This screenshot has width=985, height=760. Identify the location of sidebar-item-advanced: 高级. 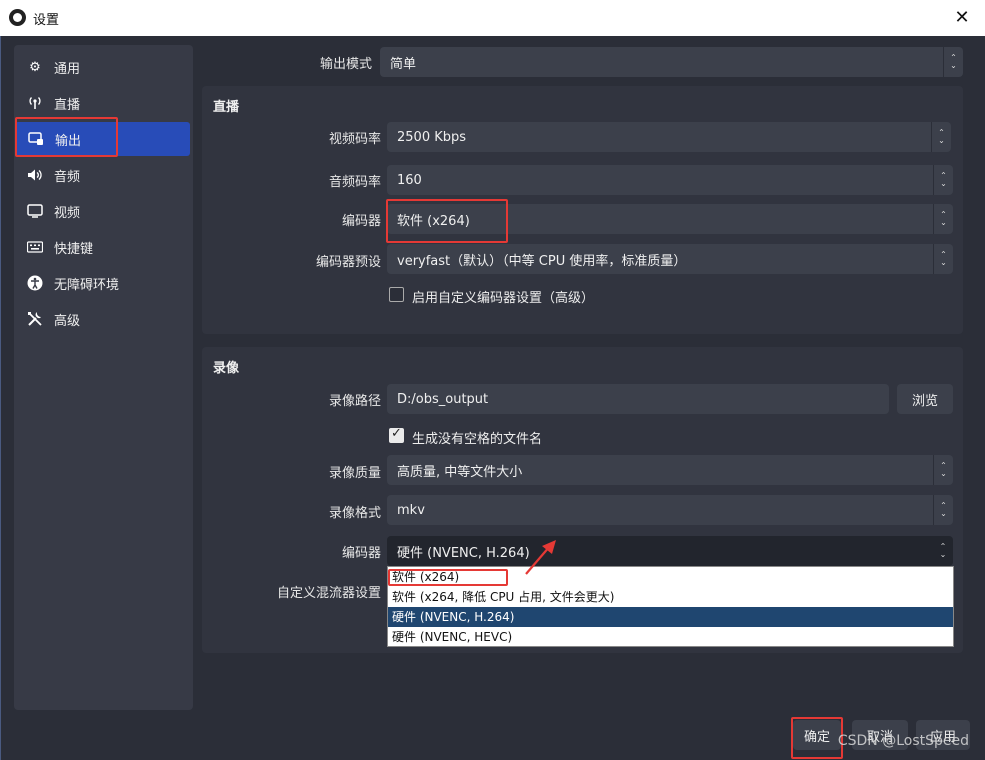
(101, 319).